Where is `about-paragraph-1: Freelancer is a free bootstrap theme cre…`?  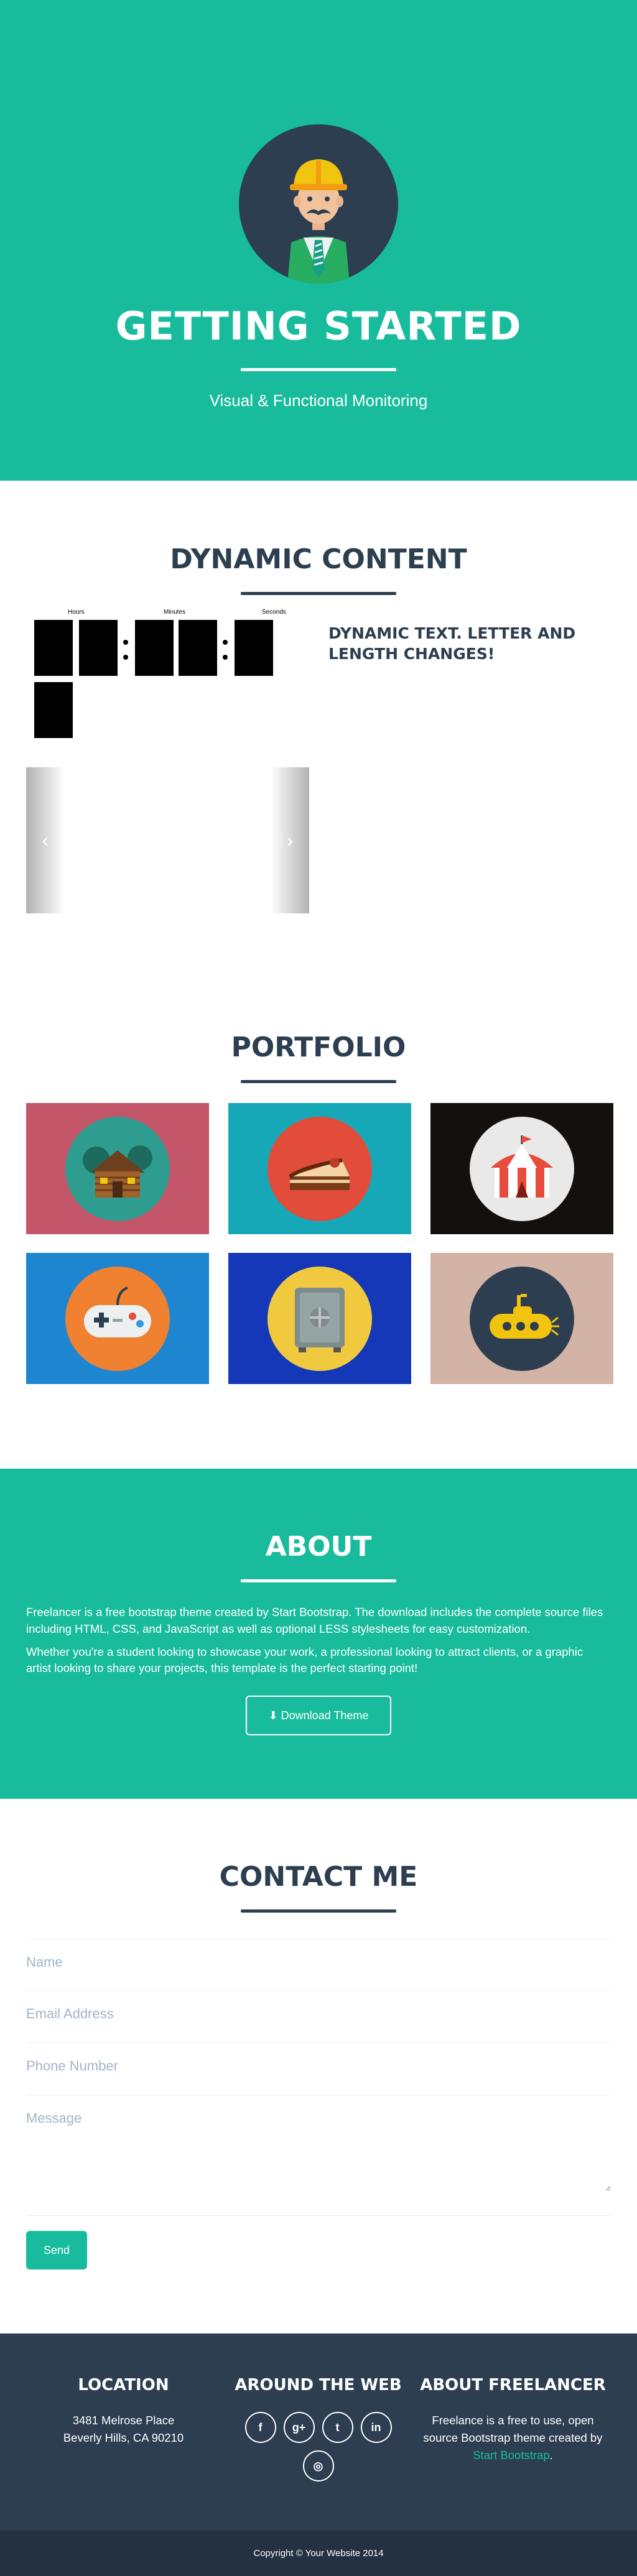 about-paragraph-1: Freelancer is a free bootstrap theme cre… is located at coordinates (314, 1620).